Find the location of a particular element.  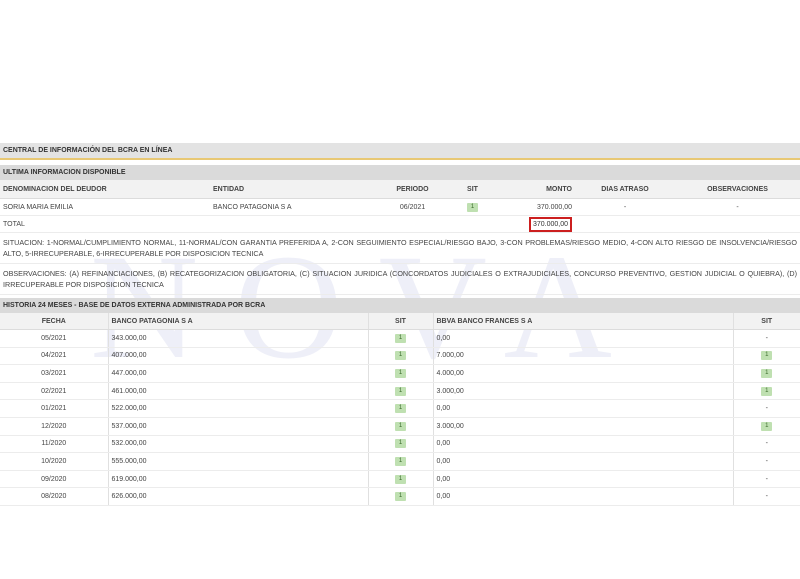

sit-cell: 1 is located at coordinates (472, 207).